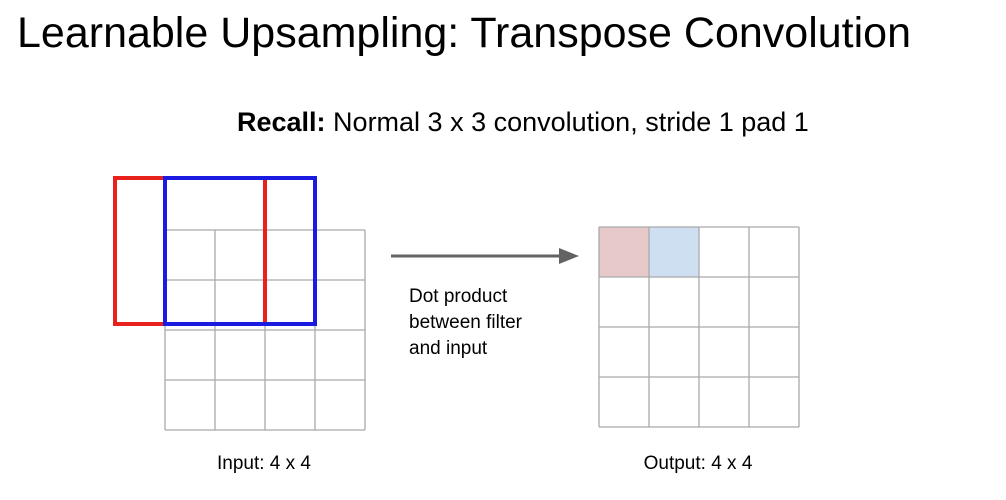 The image size is (1006, 500). I want to click on arrow-label-line-1: Dot product, so click(458, 296).